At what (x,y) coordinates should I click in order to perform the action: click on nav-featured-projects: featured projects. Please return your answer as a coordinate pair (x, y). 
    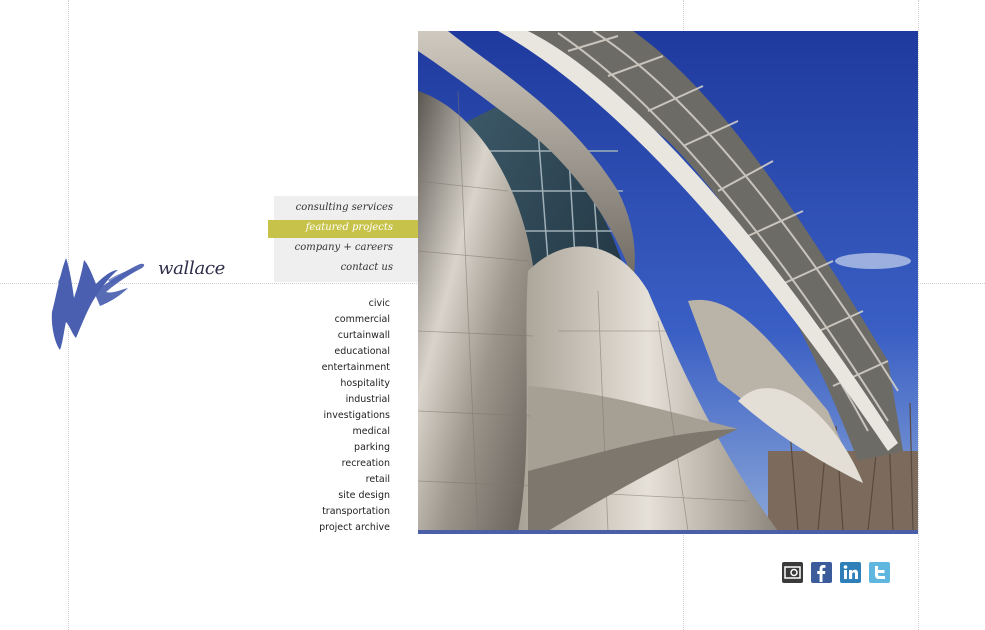
    Looking at the image, I should click on (349, 228).